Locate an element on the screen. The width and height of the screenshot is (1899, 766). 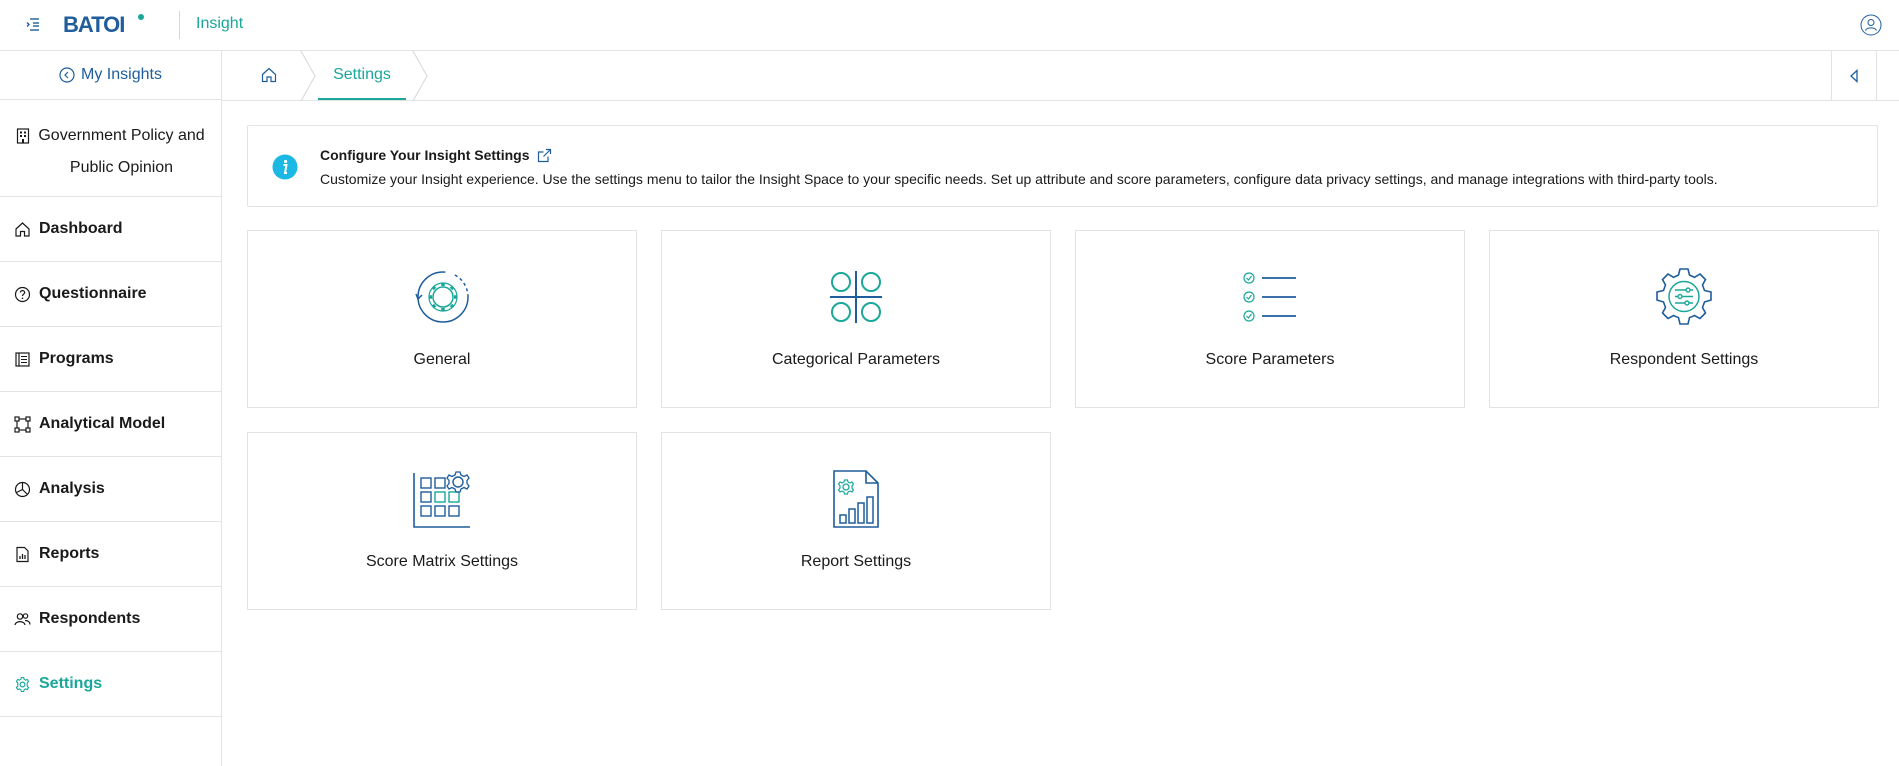
sidebar-item-settings: Settings is located at coordinates (110, 684).